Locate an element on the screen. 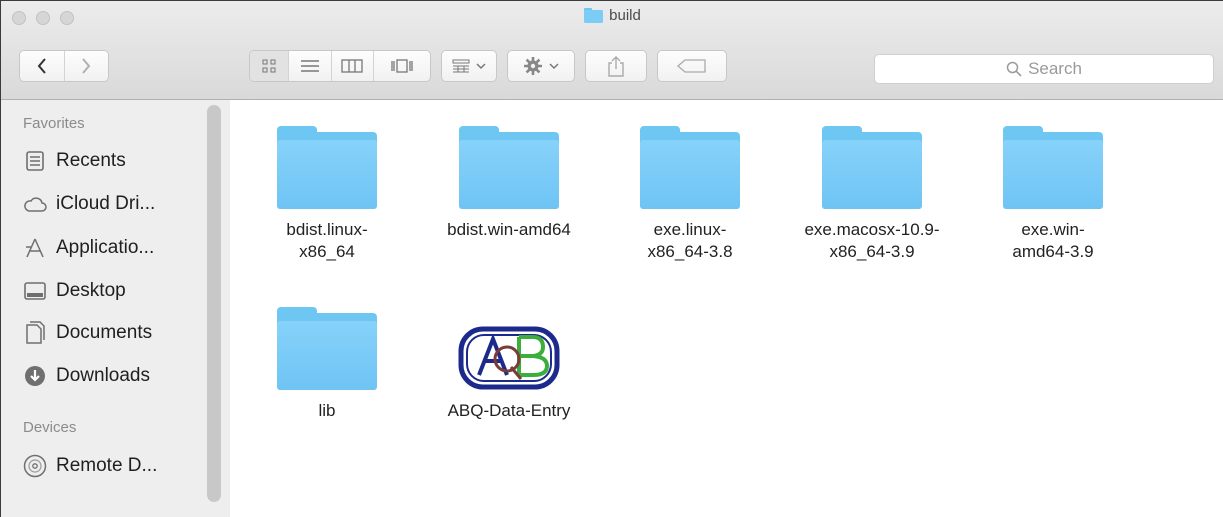 This screenshot has width=1223, height=517. folder-item: bdist.linux-x86_64 is located at coordinates (327, 194).